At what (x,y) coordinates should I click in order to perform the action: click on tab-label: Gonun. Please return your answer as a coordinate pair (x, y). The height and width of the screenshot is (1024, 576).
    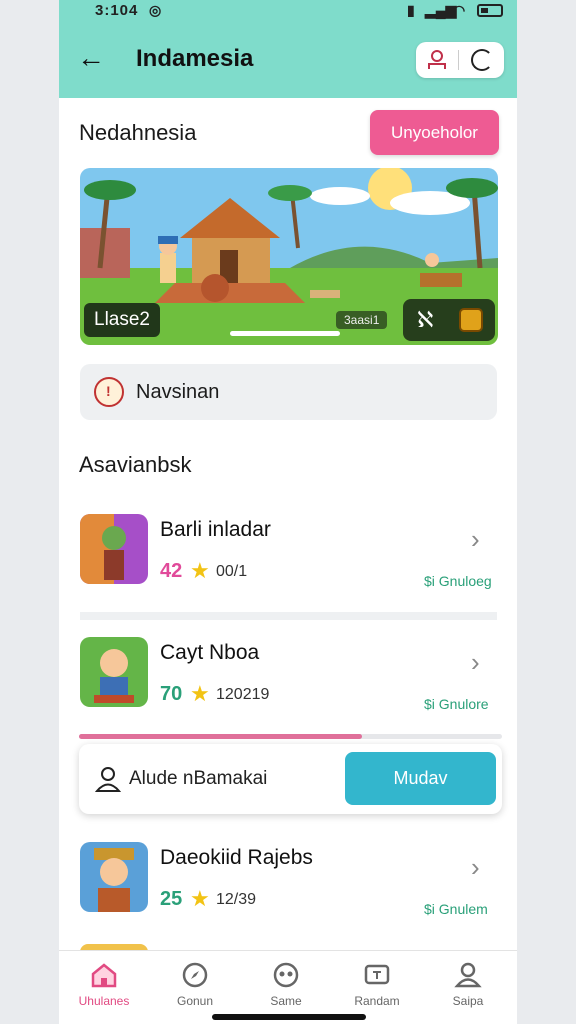
    Looking at the image, I should click on (195, 1001).